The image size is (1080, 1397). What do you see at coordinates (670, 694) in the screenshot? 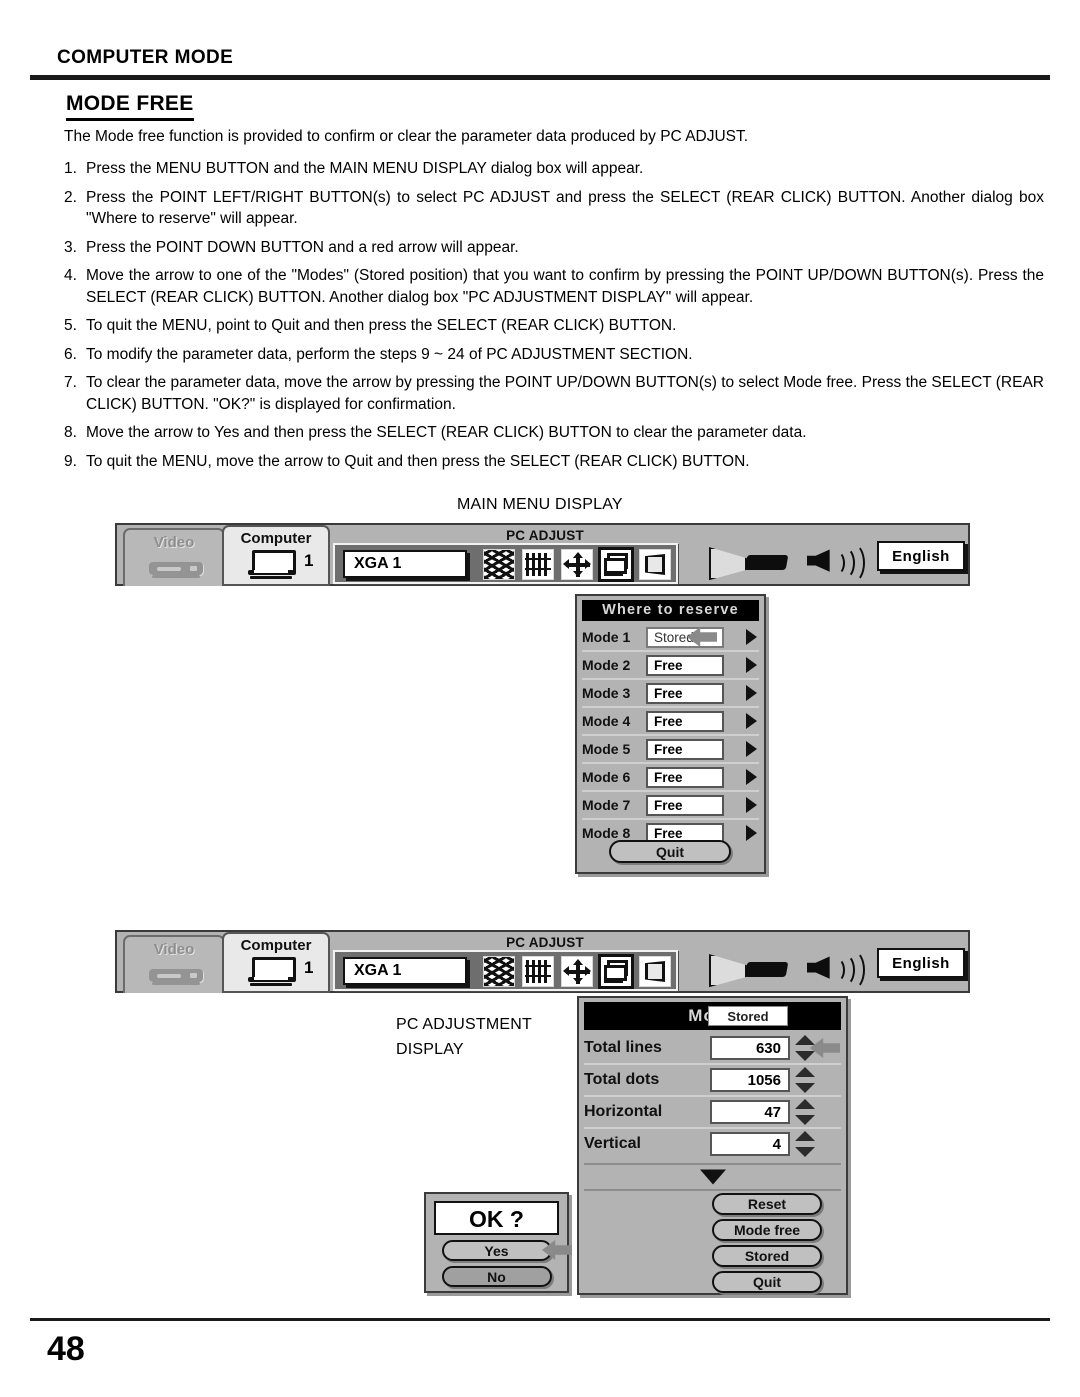
I see `table-row: Mode 3 Free` at bounding box center [670, 694].